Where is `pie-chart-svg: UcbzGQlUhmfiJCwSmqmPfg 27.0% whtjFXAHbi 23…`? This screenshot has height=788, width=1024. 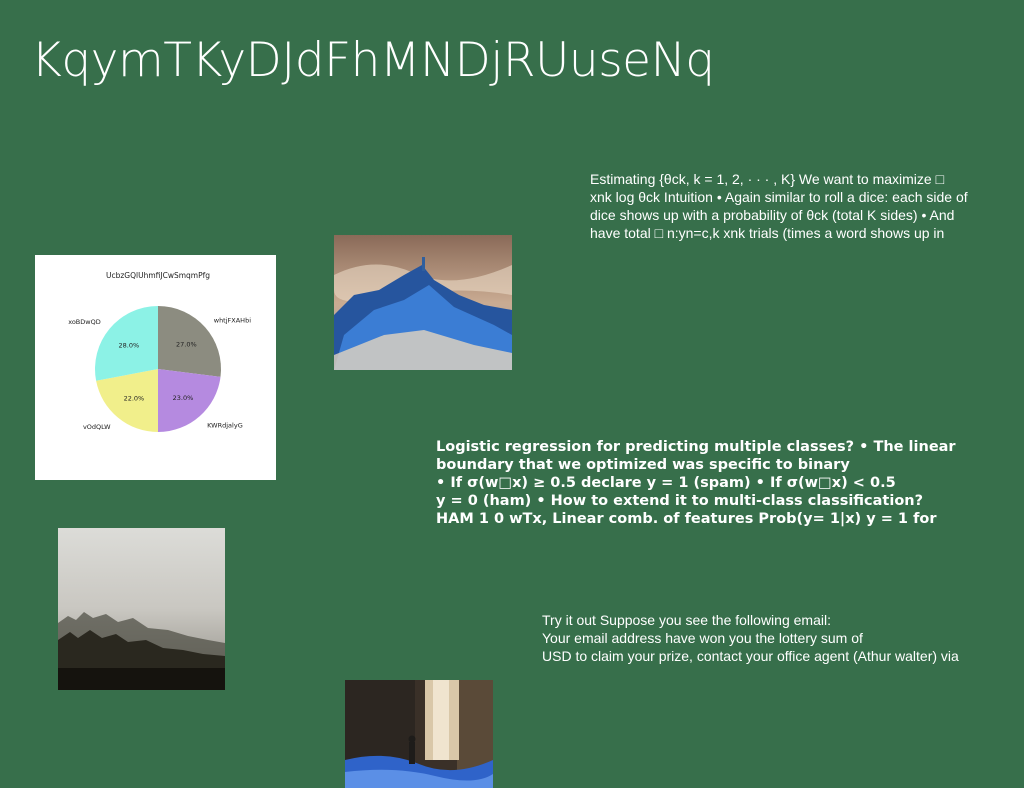
pie-chart-svg: UcbzGQlUhmfiJCwSmqmPfg 27.0% whtjFXAHbi 23… is located at coordinates (159, 351).